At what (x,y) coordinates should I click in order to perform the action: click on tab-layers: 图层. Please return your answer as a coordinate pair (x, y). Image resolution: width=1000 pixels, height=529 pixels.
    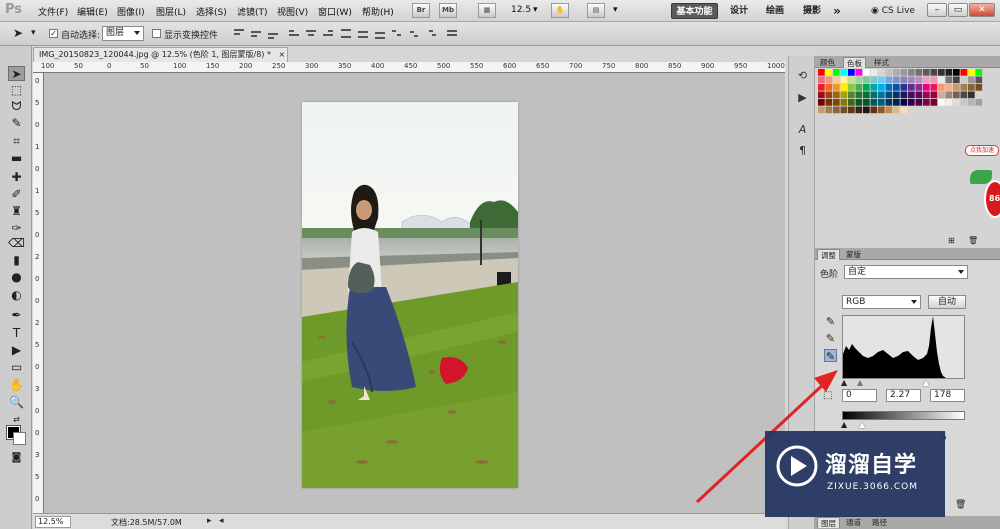
    Looking at the image, I should click on (828, 522).